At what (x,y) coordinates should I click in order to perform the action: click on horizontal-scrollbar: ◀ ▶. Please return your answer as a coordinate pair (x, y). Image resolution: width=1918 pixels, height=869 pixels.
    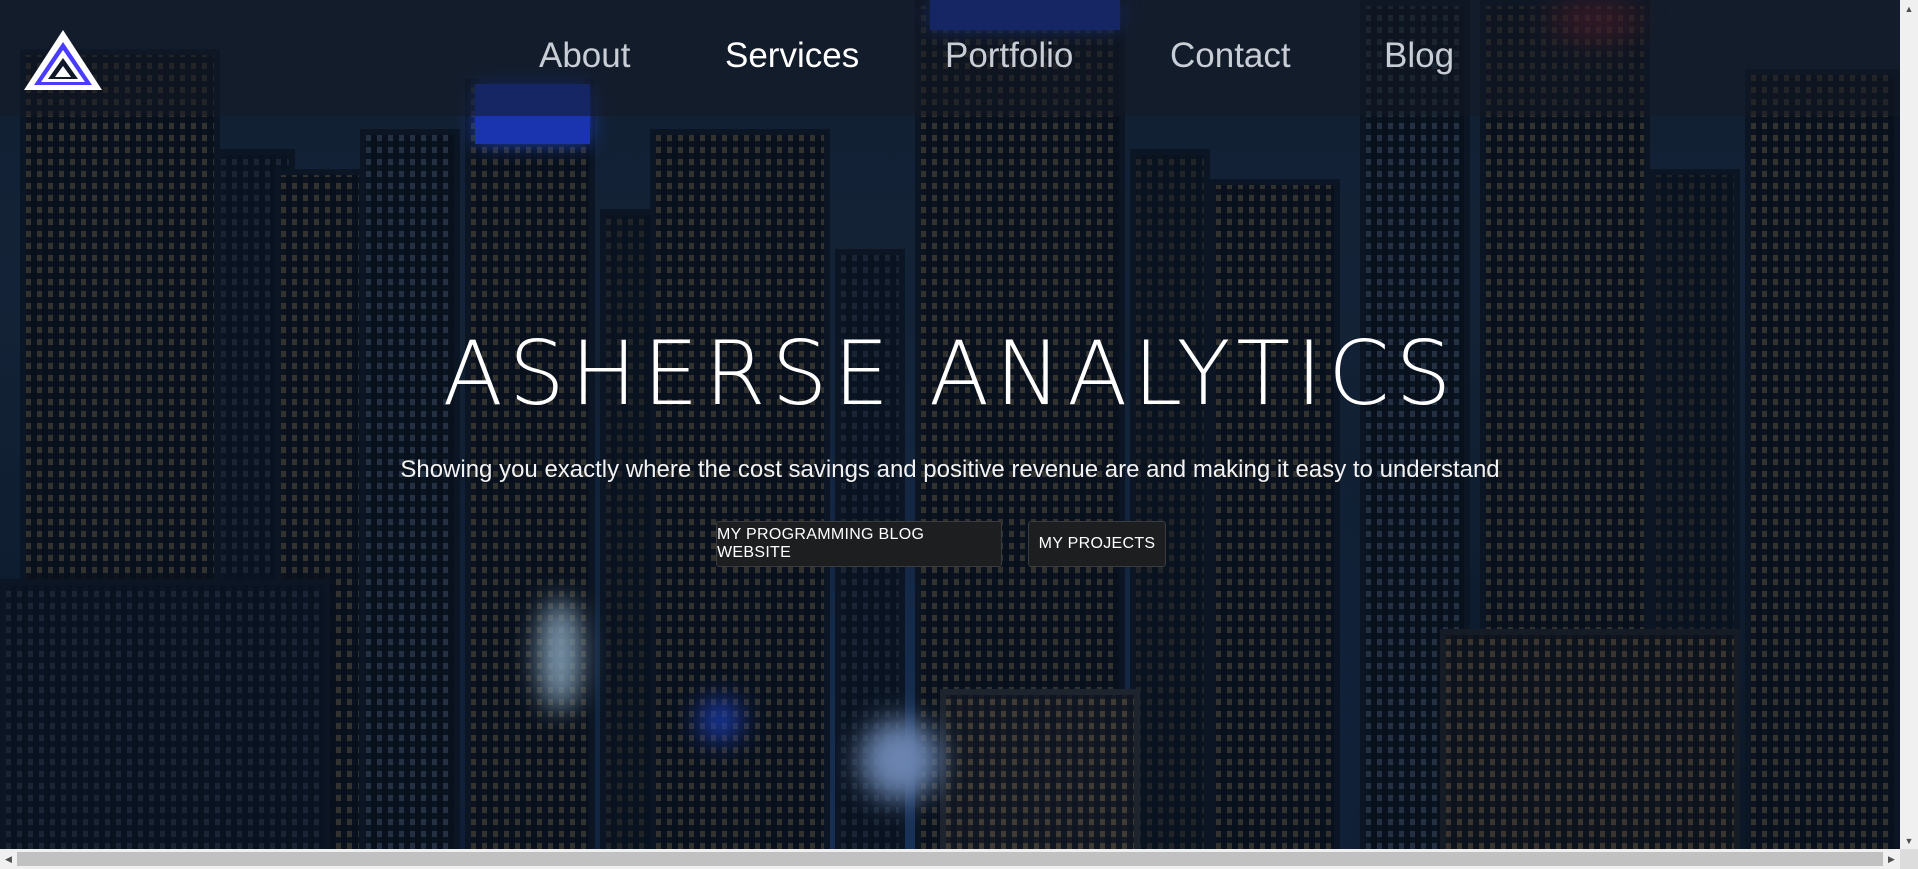
    Looking at the image, I should click on (950, 859).